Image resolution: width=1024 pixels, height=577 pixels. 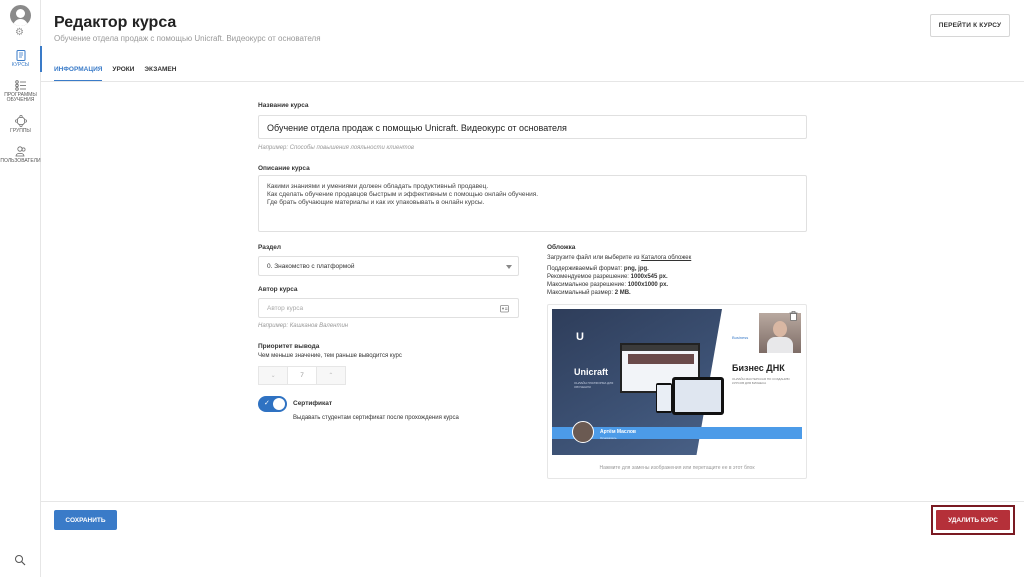 I want to click on cover-rec-label: Рекомендуемое разрешение:, so click(x=588, y=277).